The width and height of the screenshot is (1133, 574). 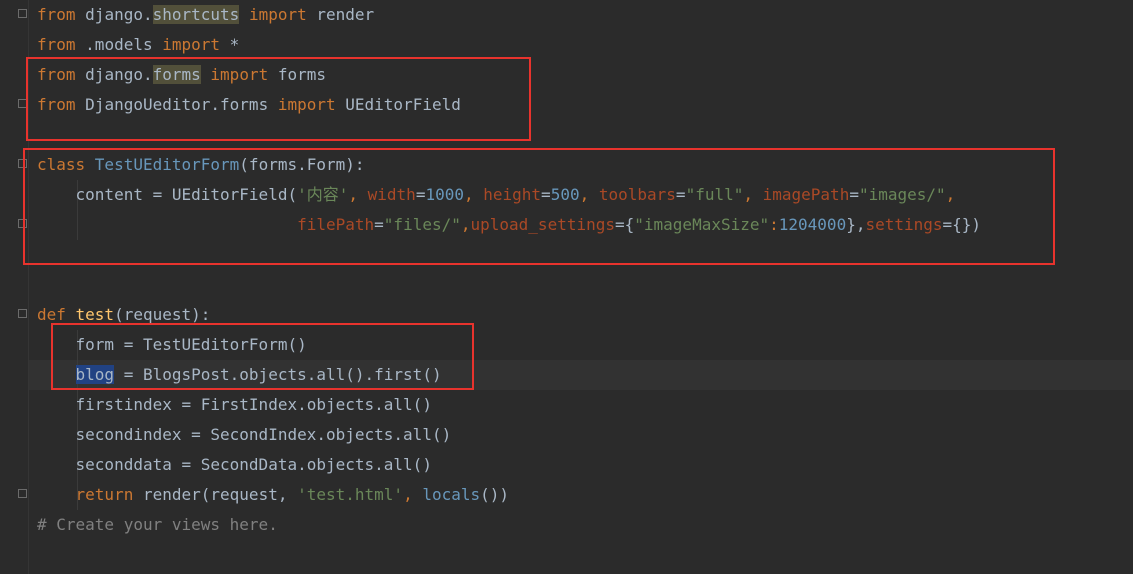 I want to click on editor-gutter, so click(x=14, y=287).